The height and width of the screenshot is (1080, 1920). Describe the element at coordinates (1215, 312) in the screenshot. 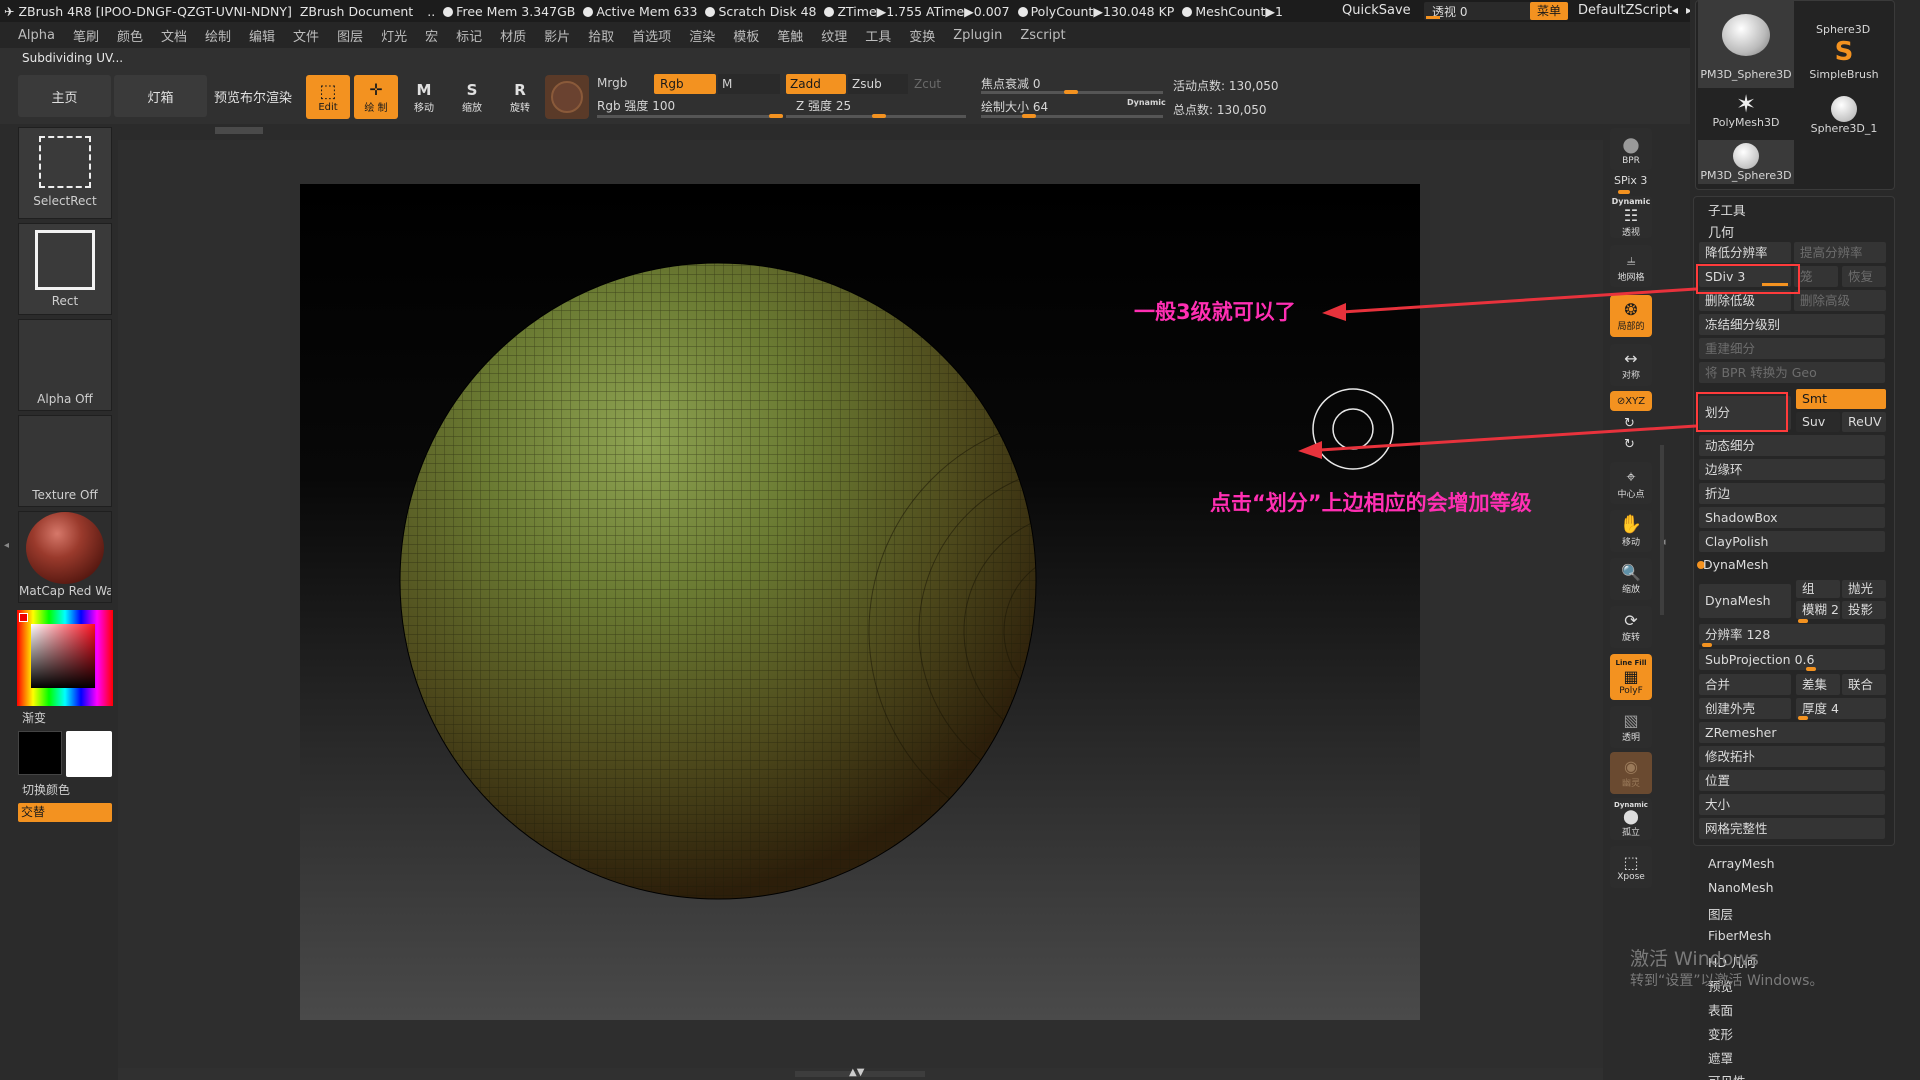

I see `annotation-sdiv-note: 一般3级就可以了` at that location.